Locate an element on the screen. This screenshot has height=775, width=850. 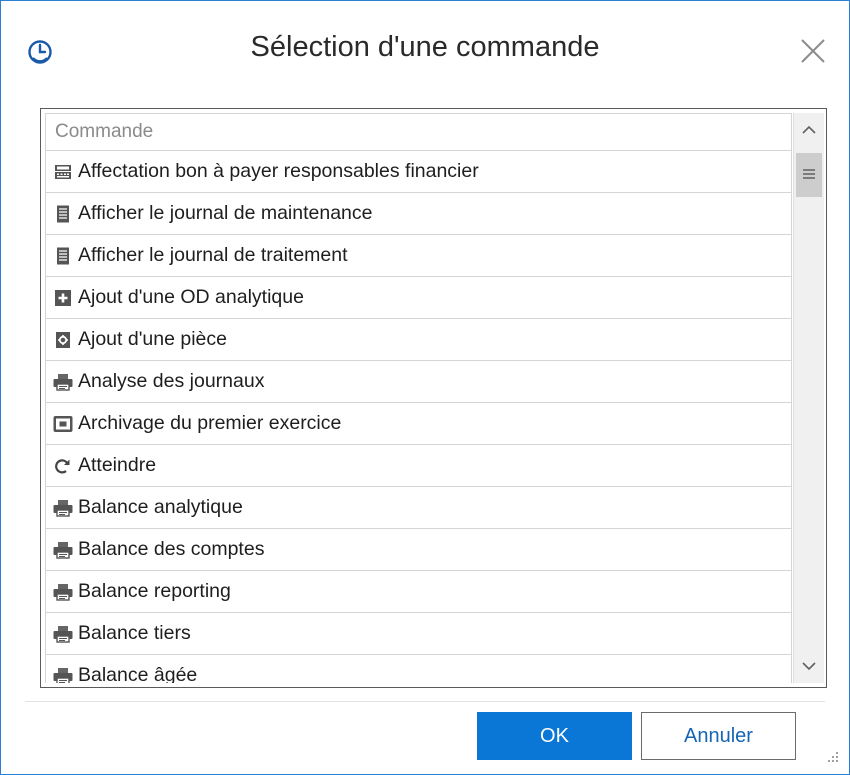
close-icon is located at coordinates (813, 53).